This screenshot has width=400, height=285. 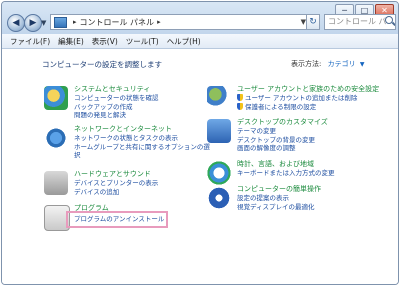 What do you see at coordinates (219, 173) in the screenshot?
I see `clock-globe-icon` at bounding box center [219, 173].